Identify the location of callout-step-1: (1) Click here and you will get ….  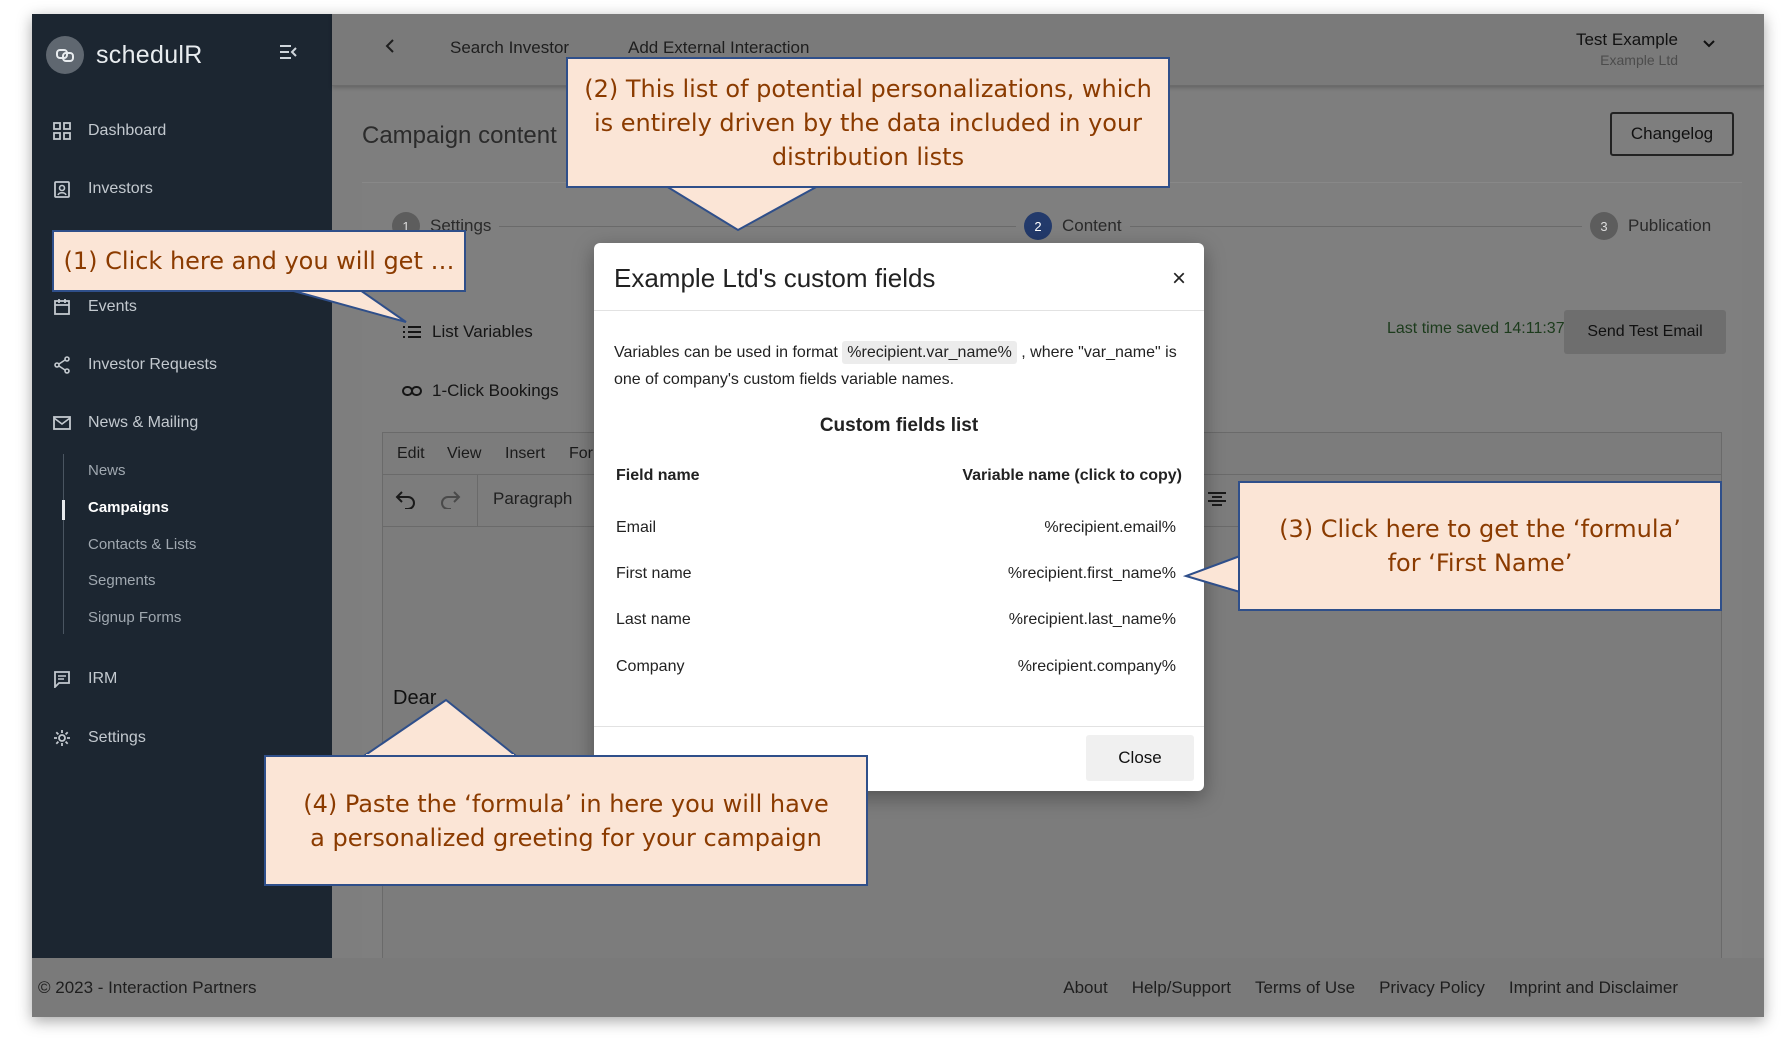
(259, 261).